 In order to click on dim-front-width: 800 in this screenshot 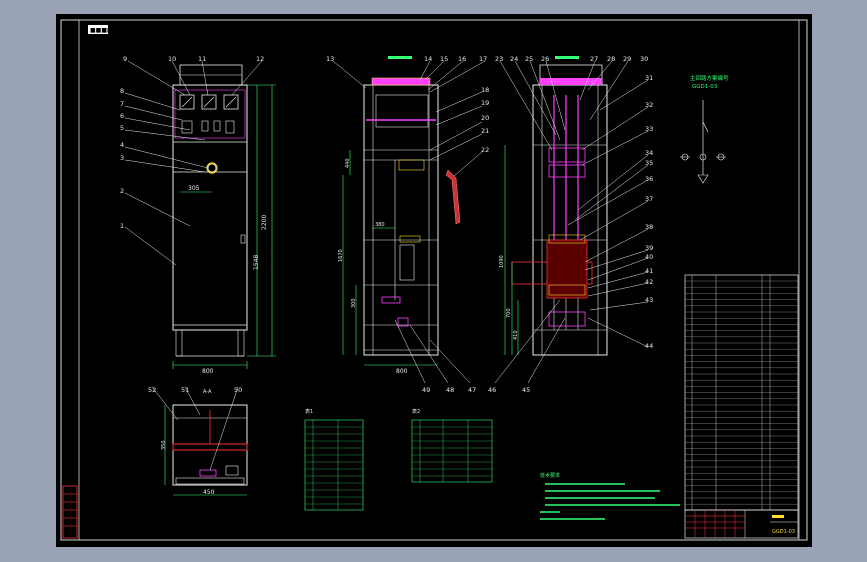, I will do `click(208, 371)`.